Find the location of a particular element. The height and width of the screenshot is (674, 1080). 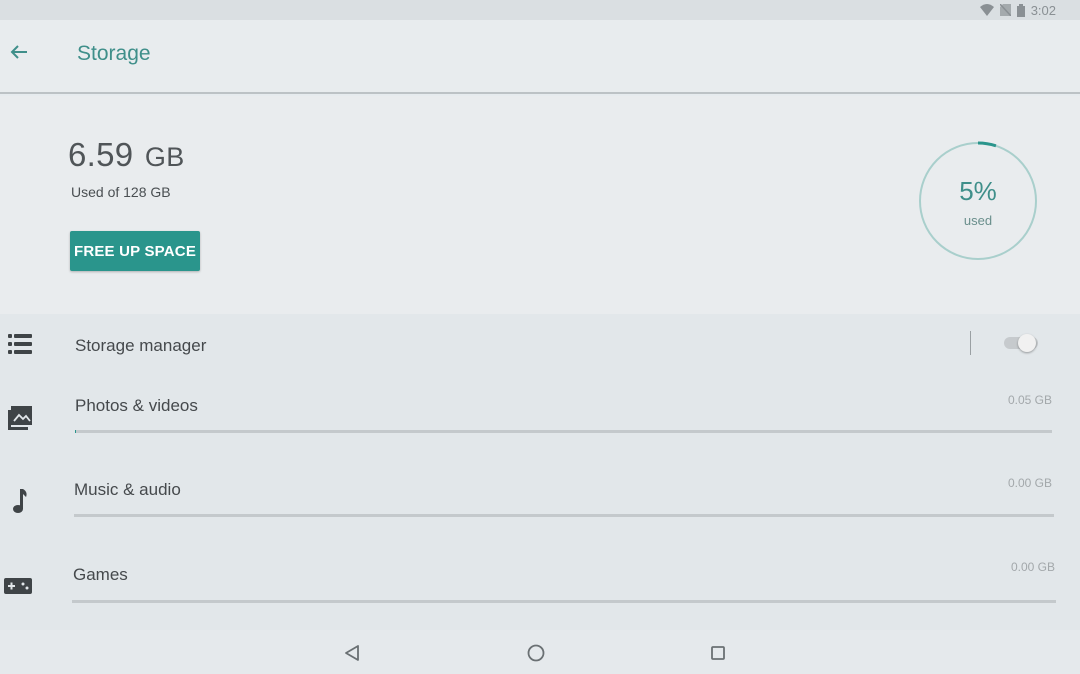

toggle-divider is located at coordinates (970, 343).